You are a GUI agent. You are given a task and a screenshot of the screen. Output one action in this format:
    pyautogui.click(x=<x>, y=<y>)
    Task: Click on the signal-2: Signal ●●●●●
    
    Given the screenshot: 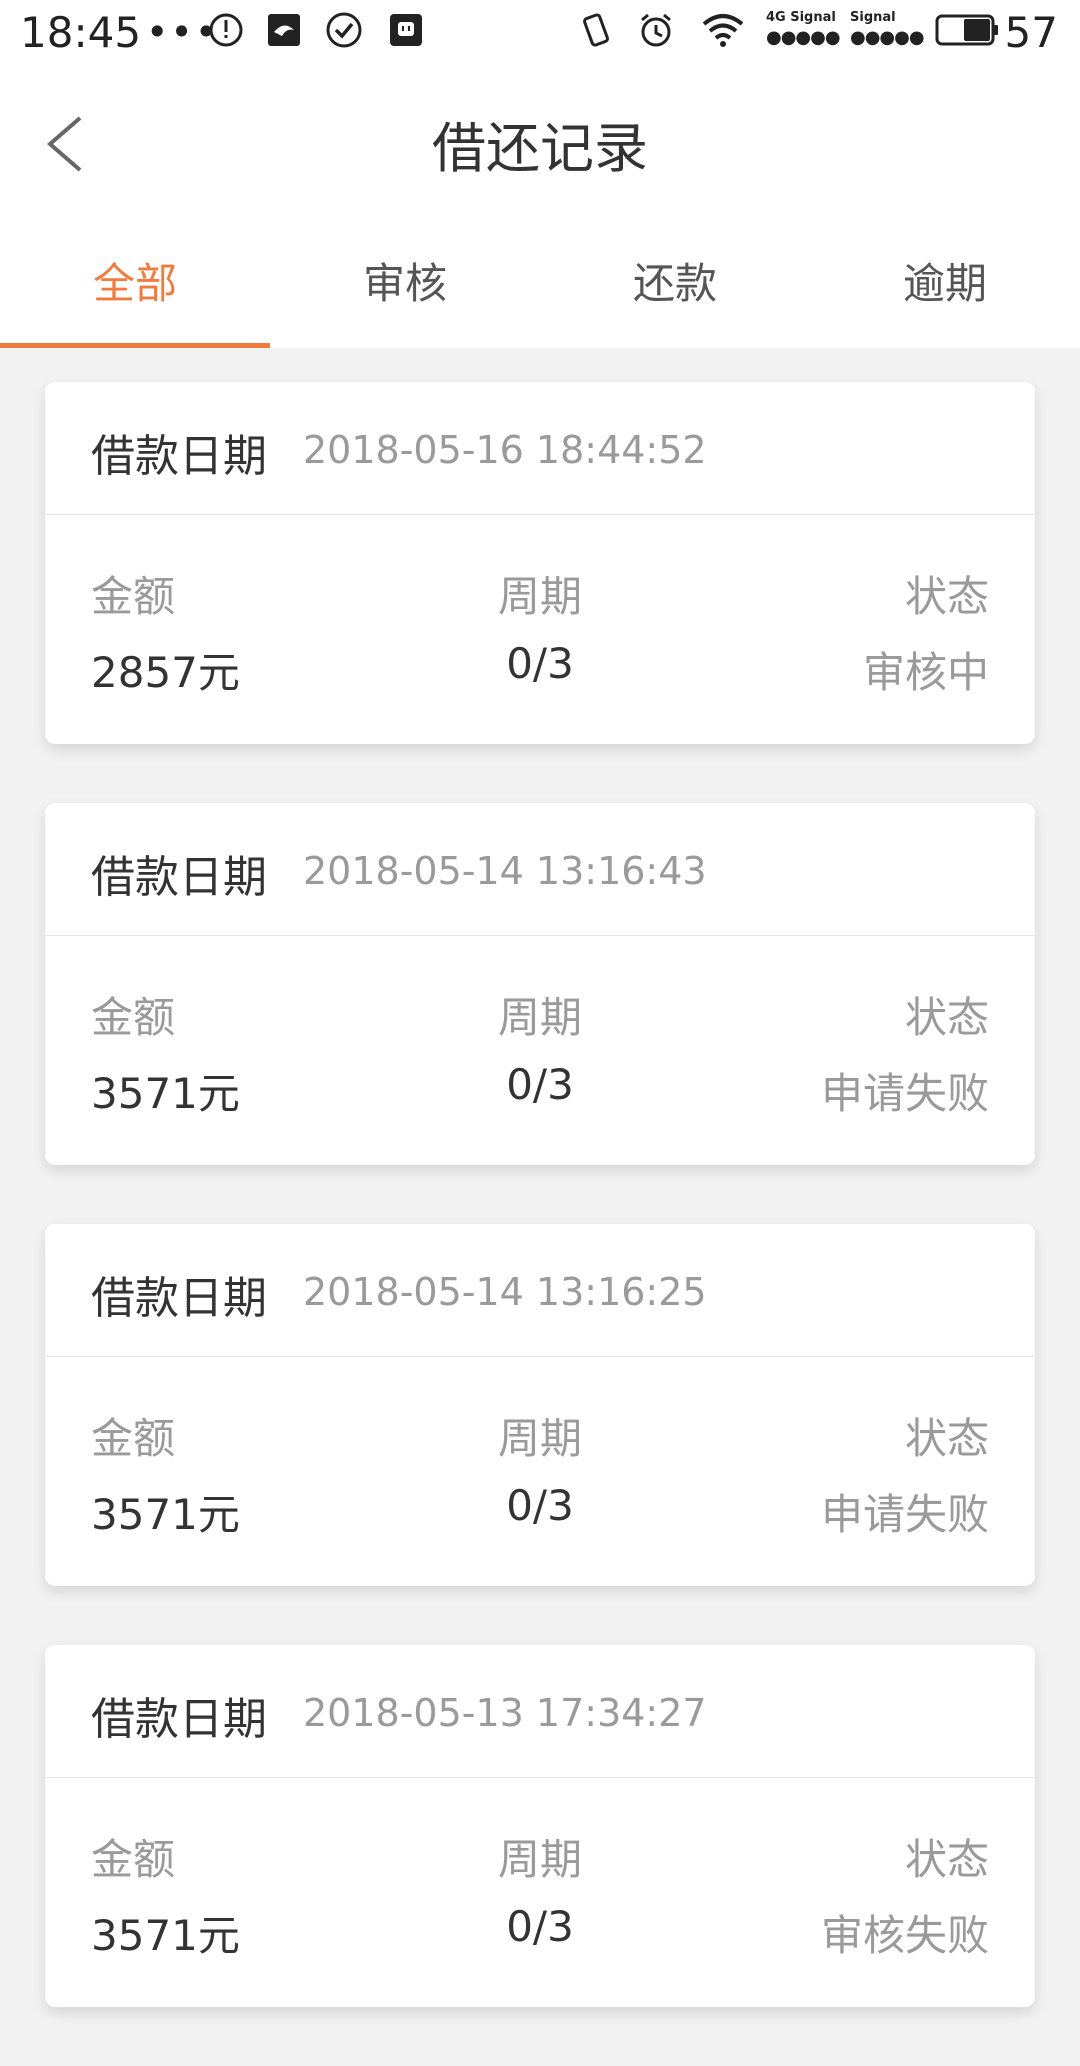 What is the action you would take?
    pyautogui.click(x=887, y=29)
    